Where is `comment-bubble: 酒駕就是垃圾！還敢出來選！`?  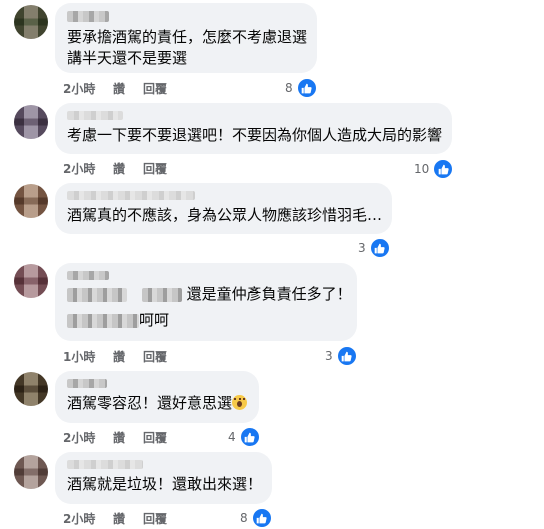 comment-bubble: 酒駕就是垃圾！還敢出來選！ is located at coordinates (163, 478).